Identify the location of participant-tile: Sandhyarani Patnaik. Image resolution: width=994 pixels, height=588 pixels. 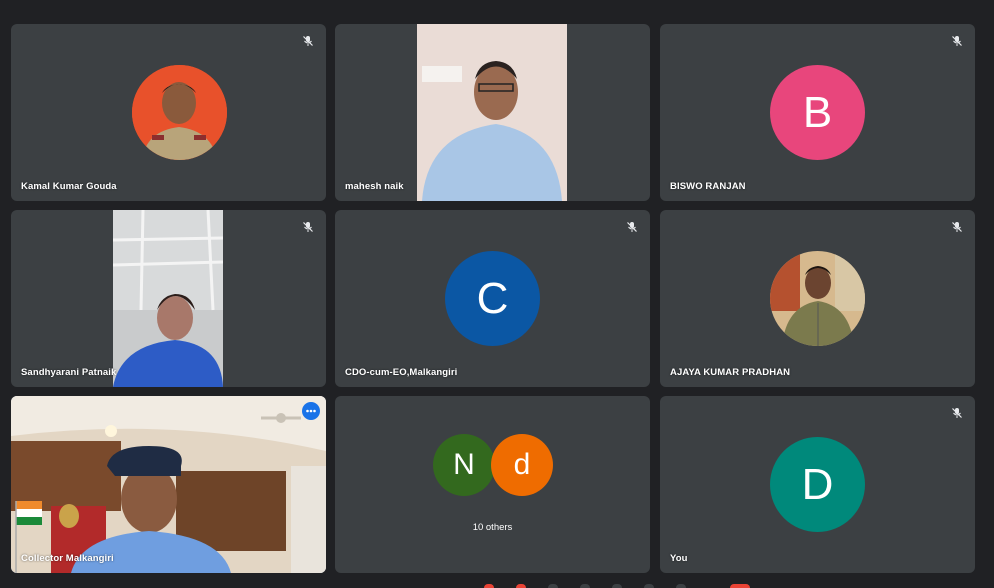
(168, 298).